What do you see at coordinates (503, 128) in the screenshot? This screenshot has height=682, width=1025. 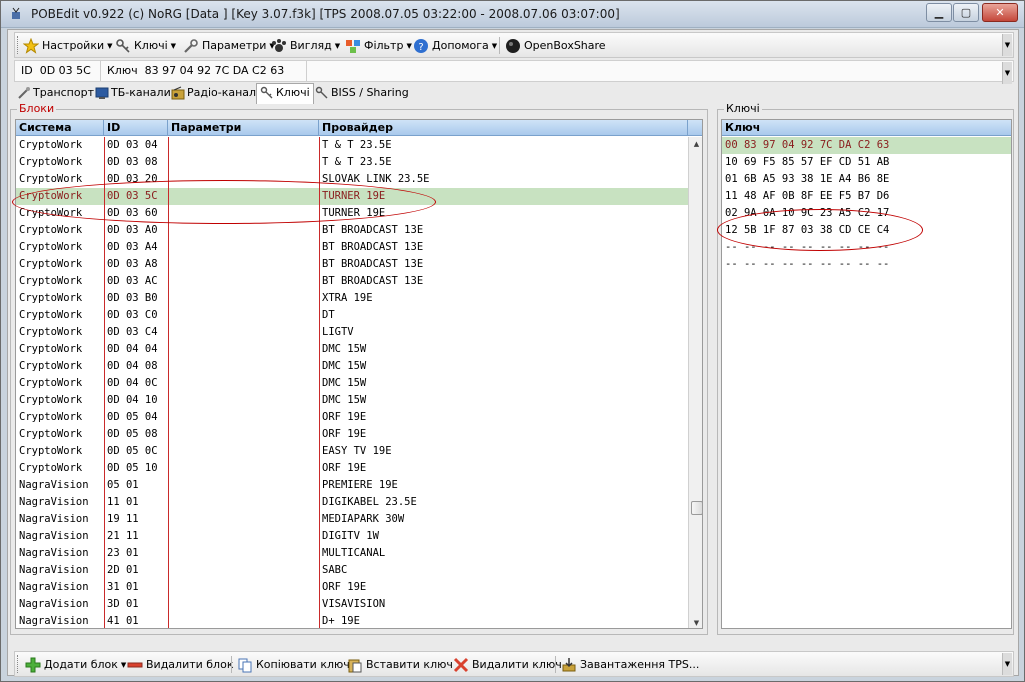 I see `col-provider: Провайдер` at bounding box center [503, 128].